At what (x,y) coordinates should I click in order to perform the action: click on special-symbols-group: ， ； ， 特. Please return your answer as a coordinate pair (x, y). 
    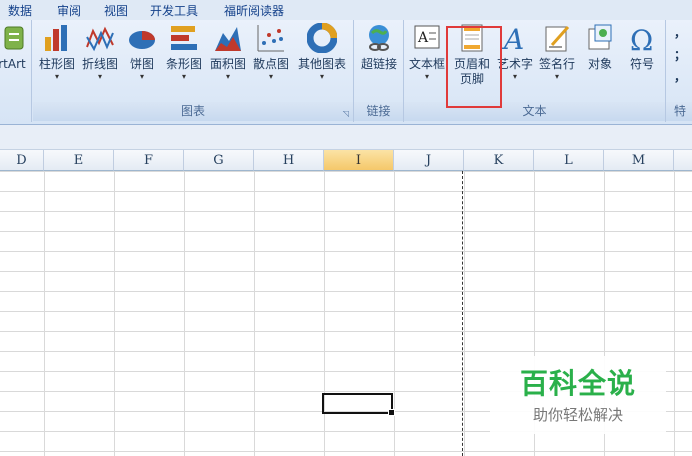
    Looking at the image, I should click on (679, 71).